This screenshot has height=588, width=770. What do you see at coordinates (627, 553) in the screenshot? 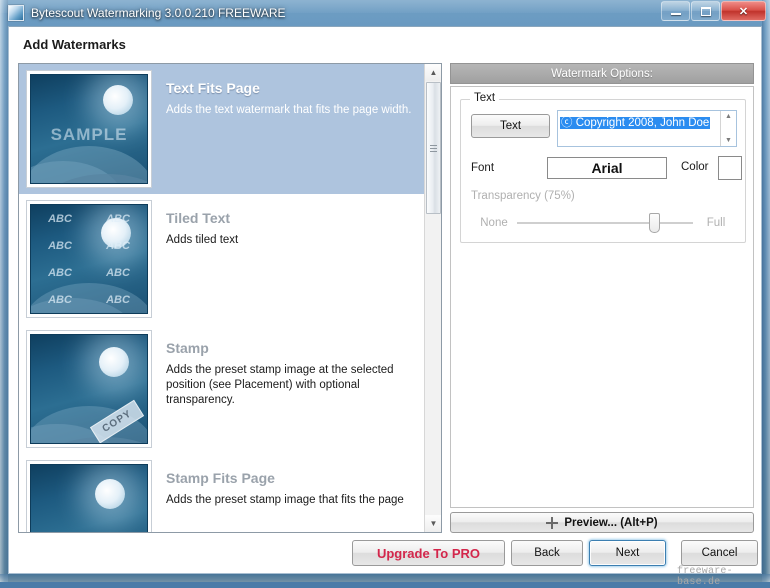
I see `next-button: Next` at bounding box center [627, 553].